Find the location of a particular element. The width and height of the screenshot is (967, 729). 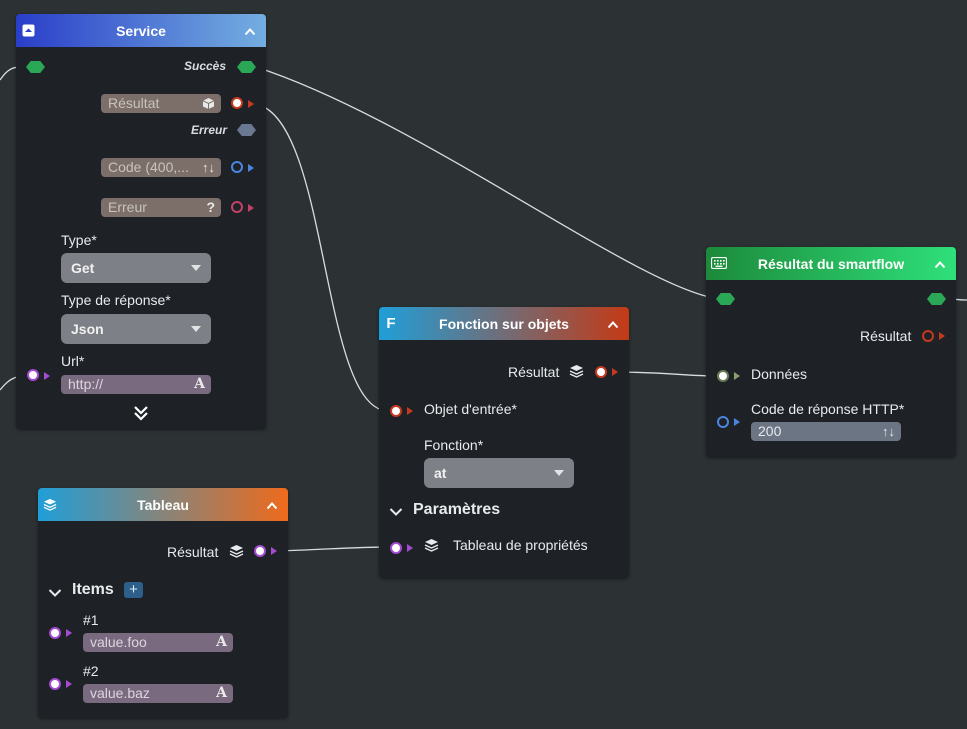

item-2-label: #2 is located at coordinates (91, 671).